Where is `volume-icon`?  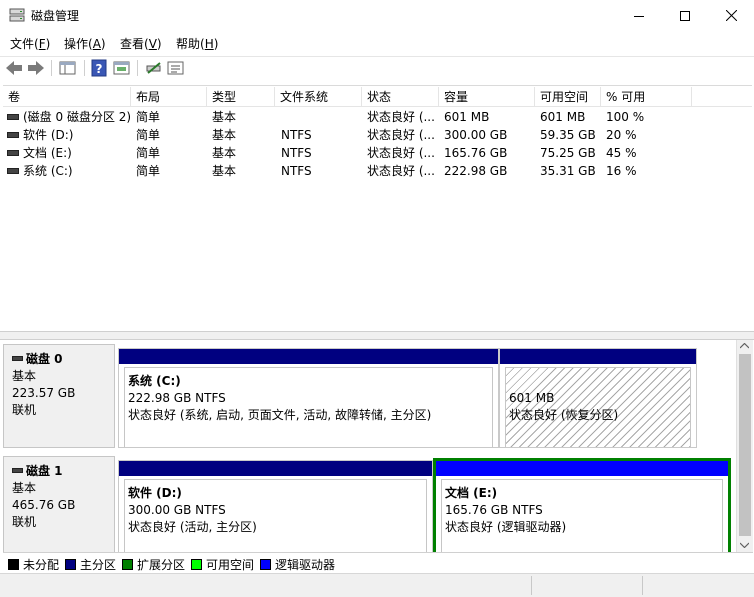
volume-icon is located at coordinates (13, 117).